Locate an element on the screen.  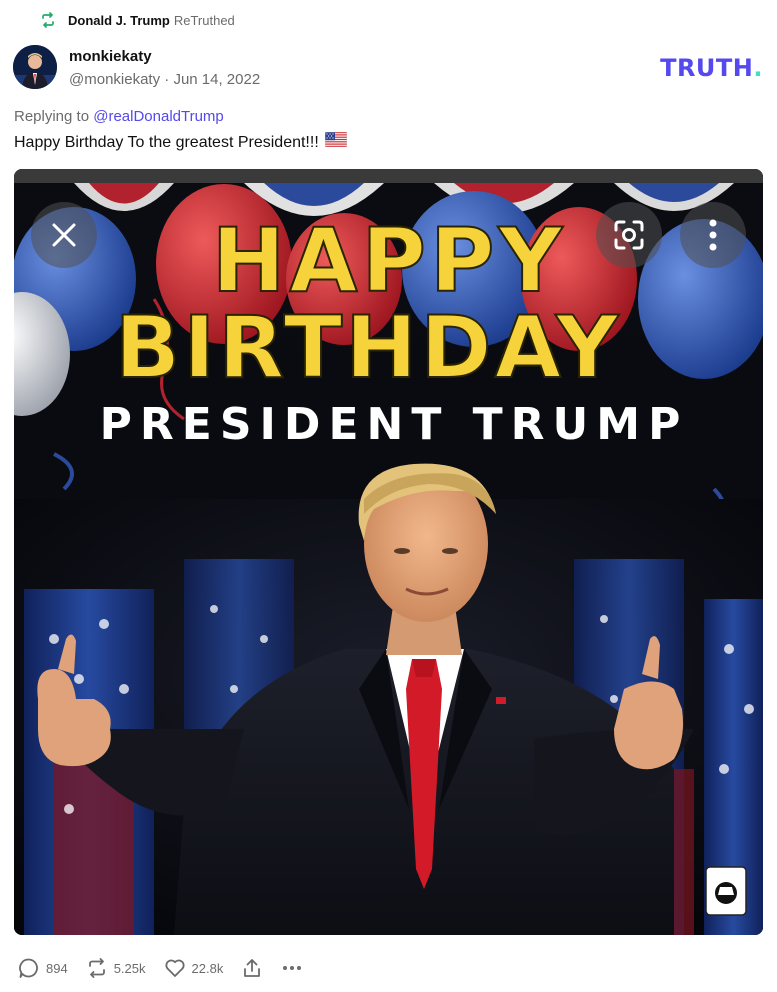
retruth-icon is located at coordinates (48, 20).